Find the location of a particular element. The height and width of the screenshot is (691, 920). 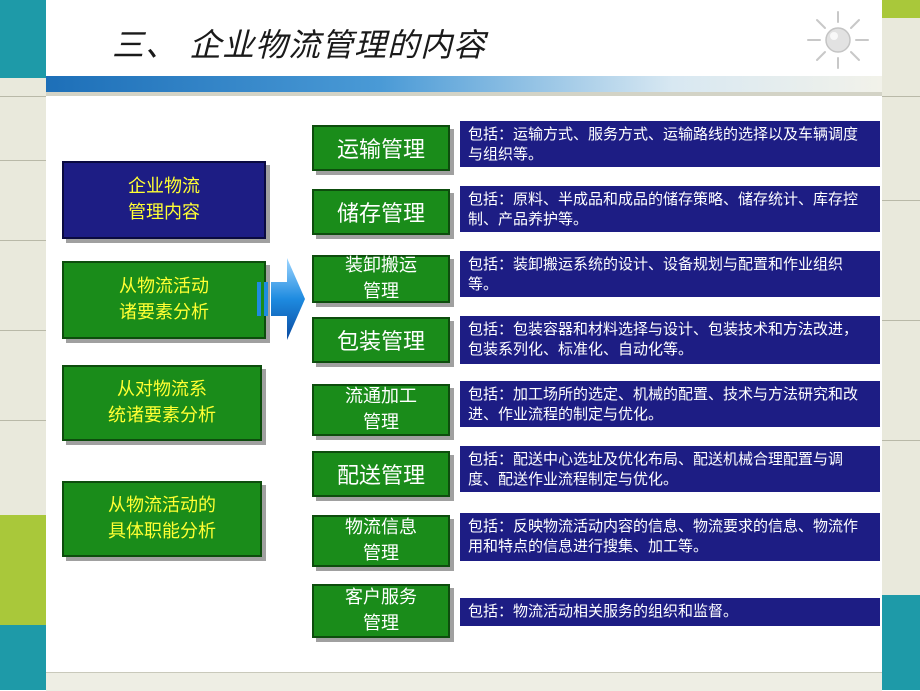

activity-elements-label: 从物流活动 诸要素分析 is located at coordinates (164, 299).